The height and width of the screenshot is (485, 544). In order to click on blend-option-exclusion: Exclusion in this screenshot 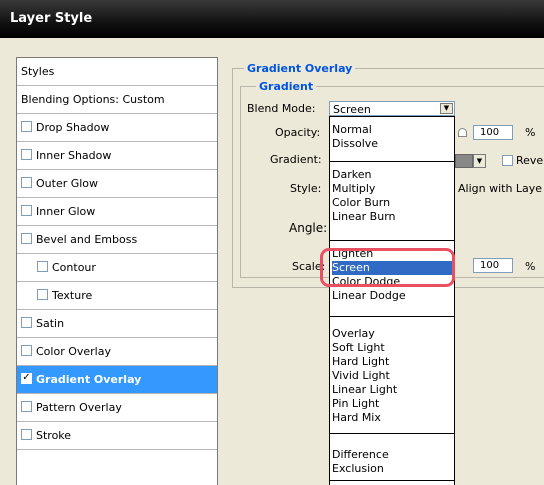, I will do `click(392, 469)`.